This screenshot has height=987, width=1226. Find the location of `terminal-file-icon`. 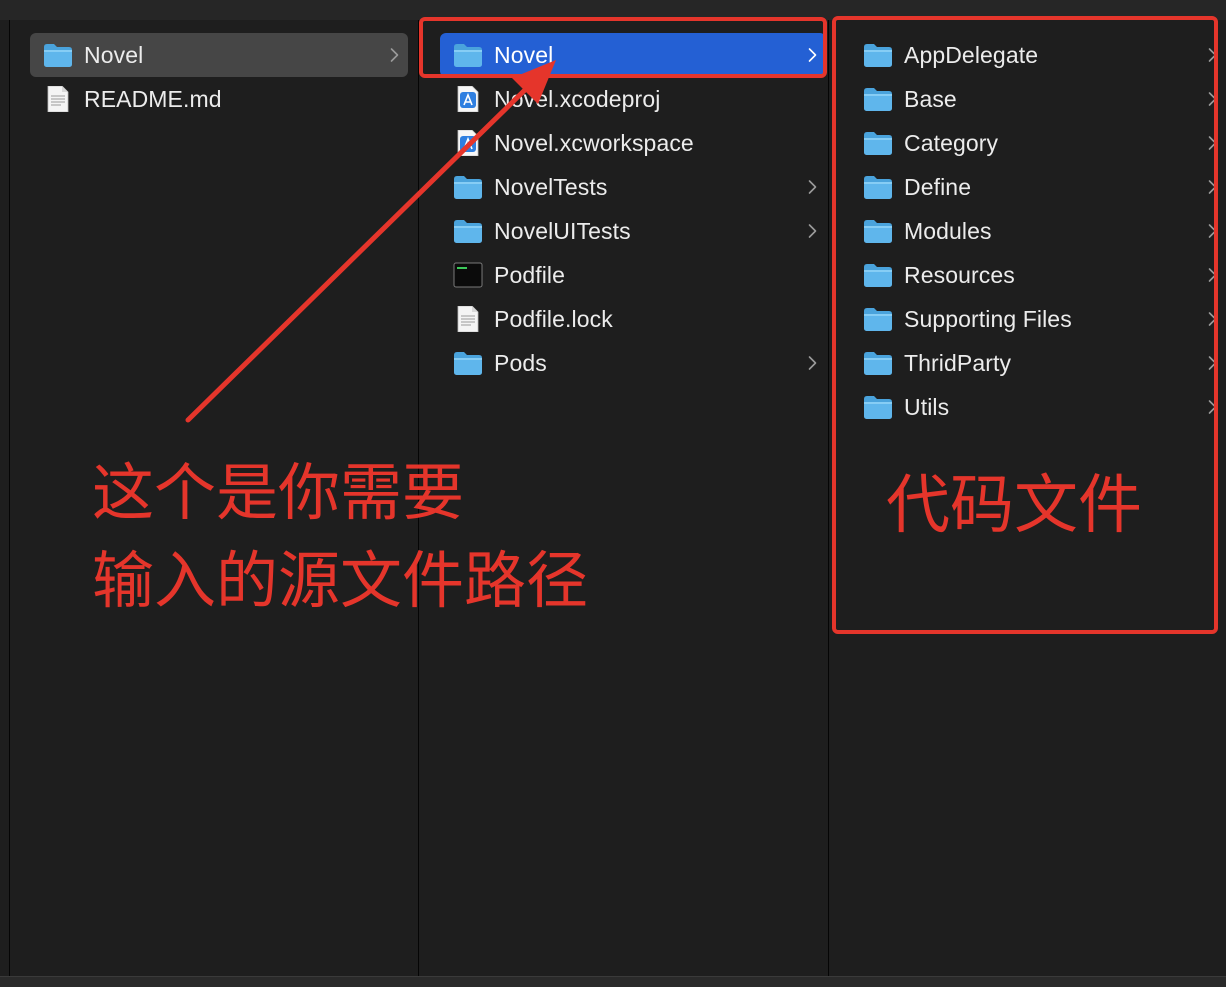

terminal-file-icon is located at coordinates (468, 275).